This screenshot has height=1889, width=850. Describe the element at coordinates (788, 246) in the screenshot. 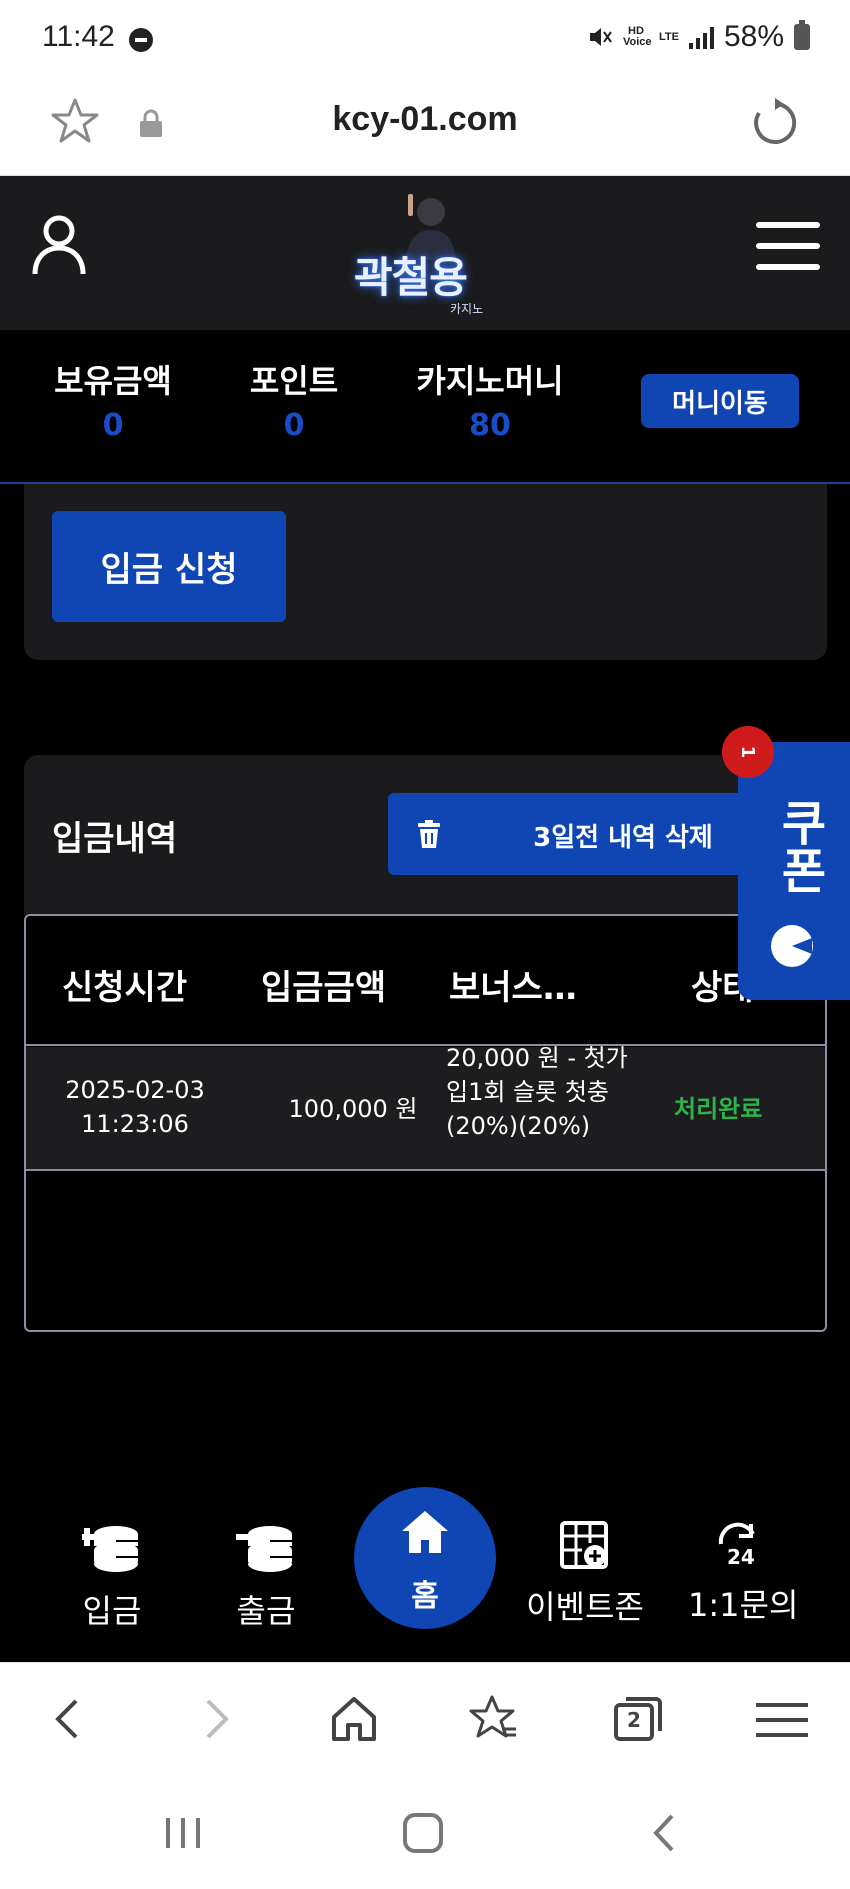

I see `hamburger-menu-icon` at that location.